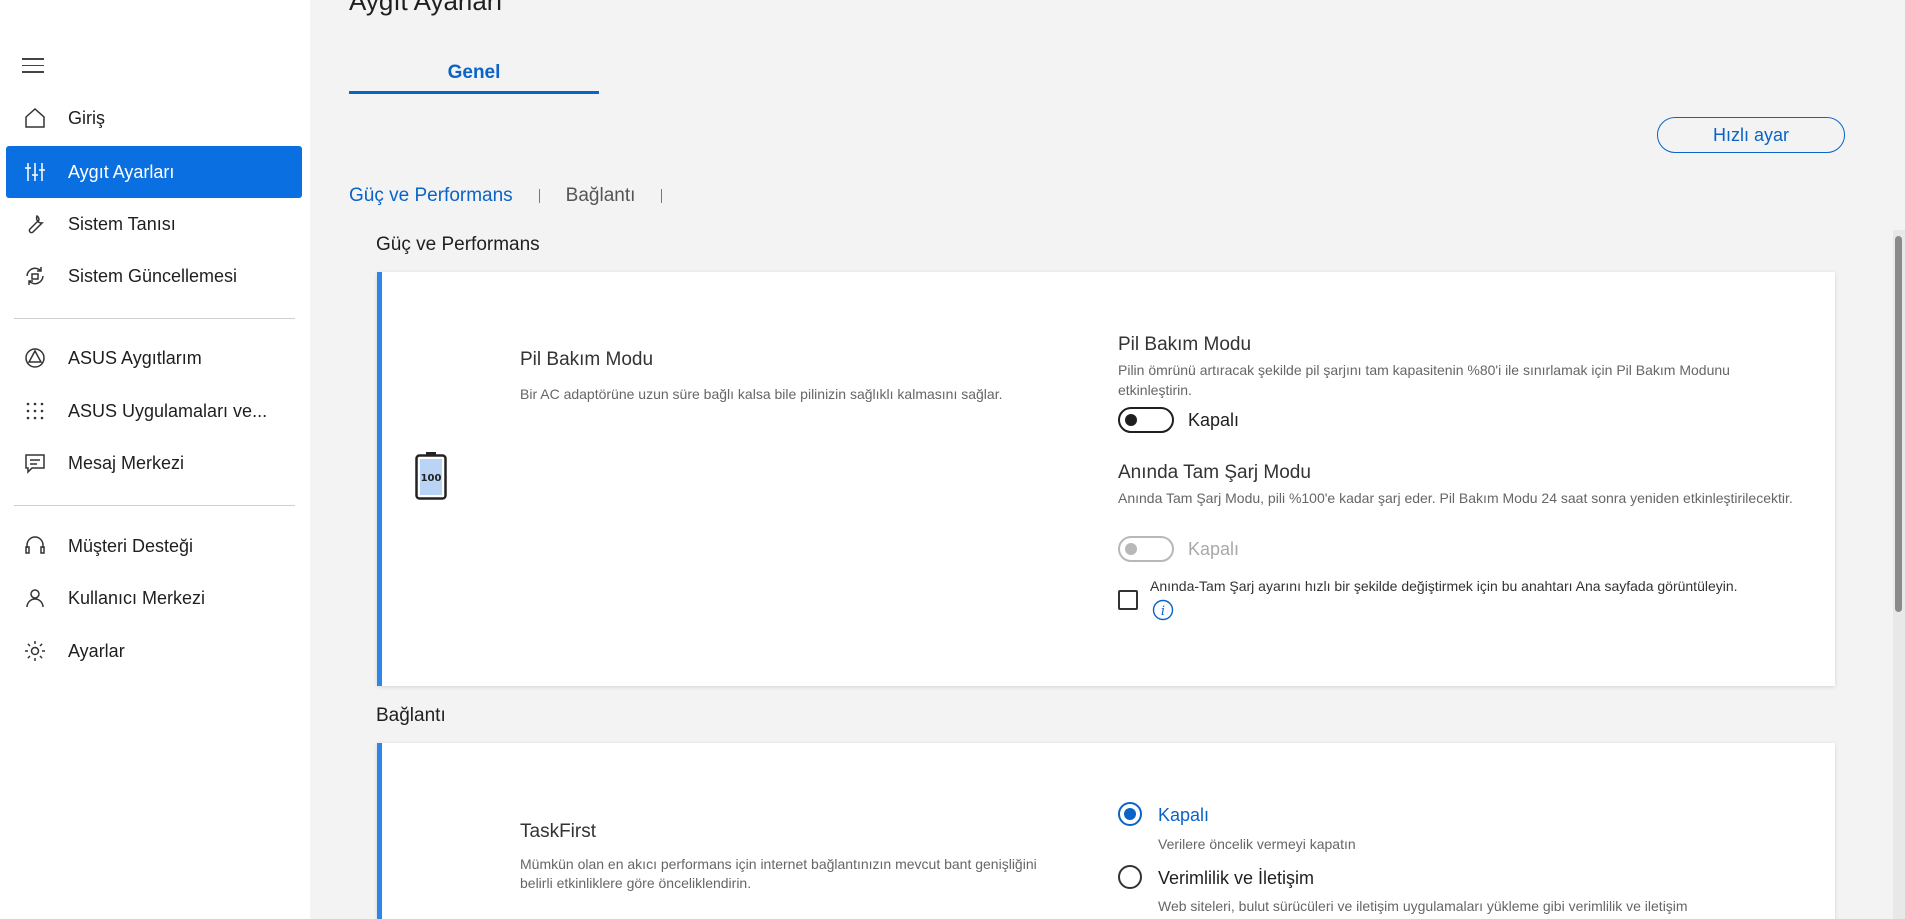 The width and height of the screenshot is (1905, 919). What do you see at coordinates (154, 651) in the screenshot?
I see `sidebar-item-settings: Ayarlar` at bounding box center [154, 651].